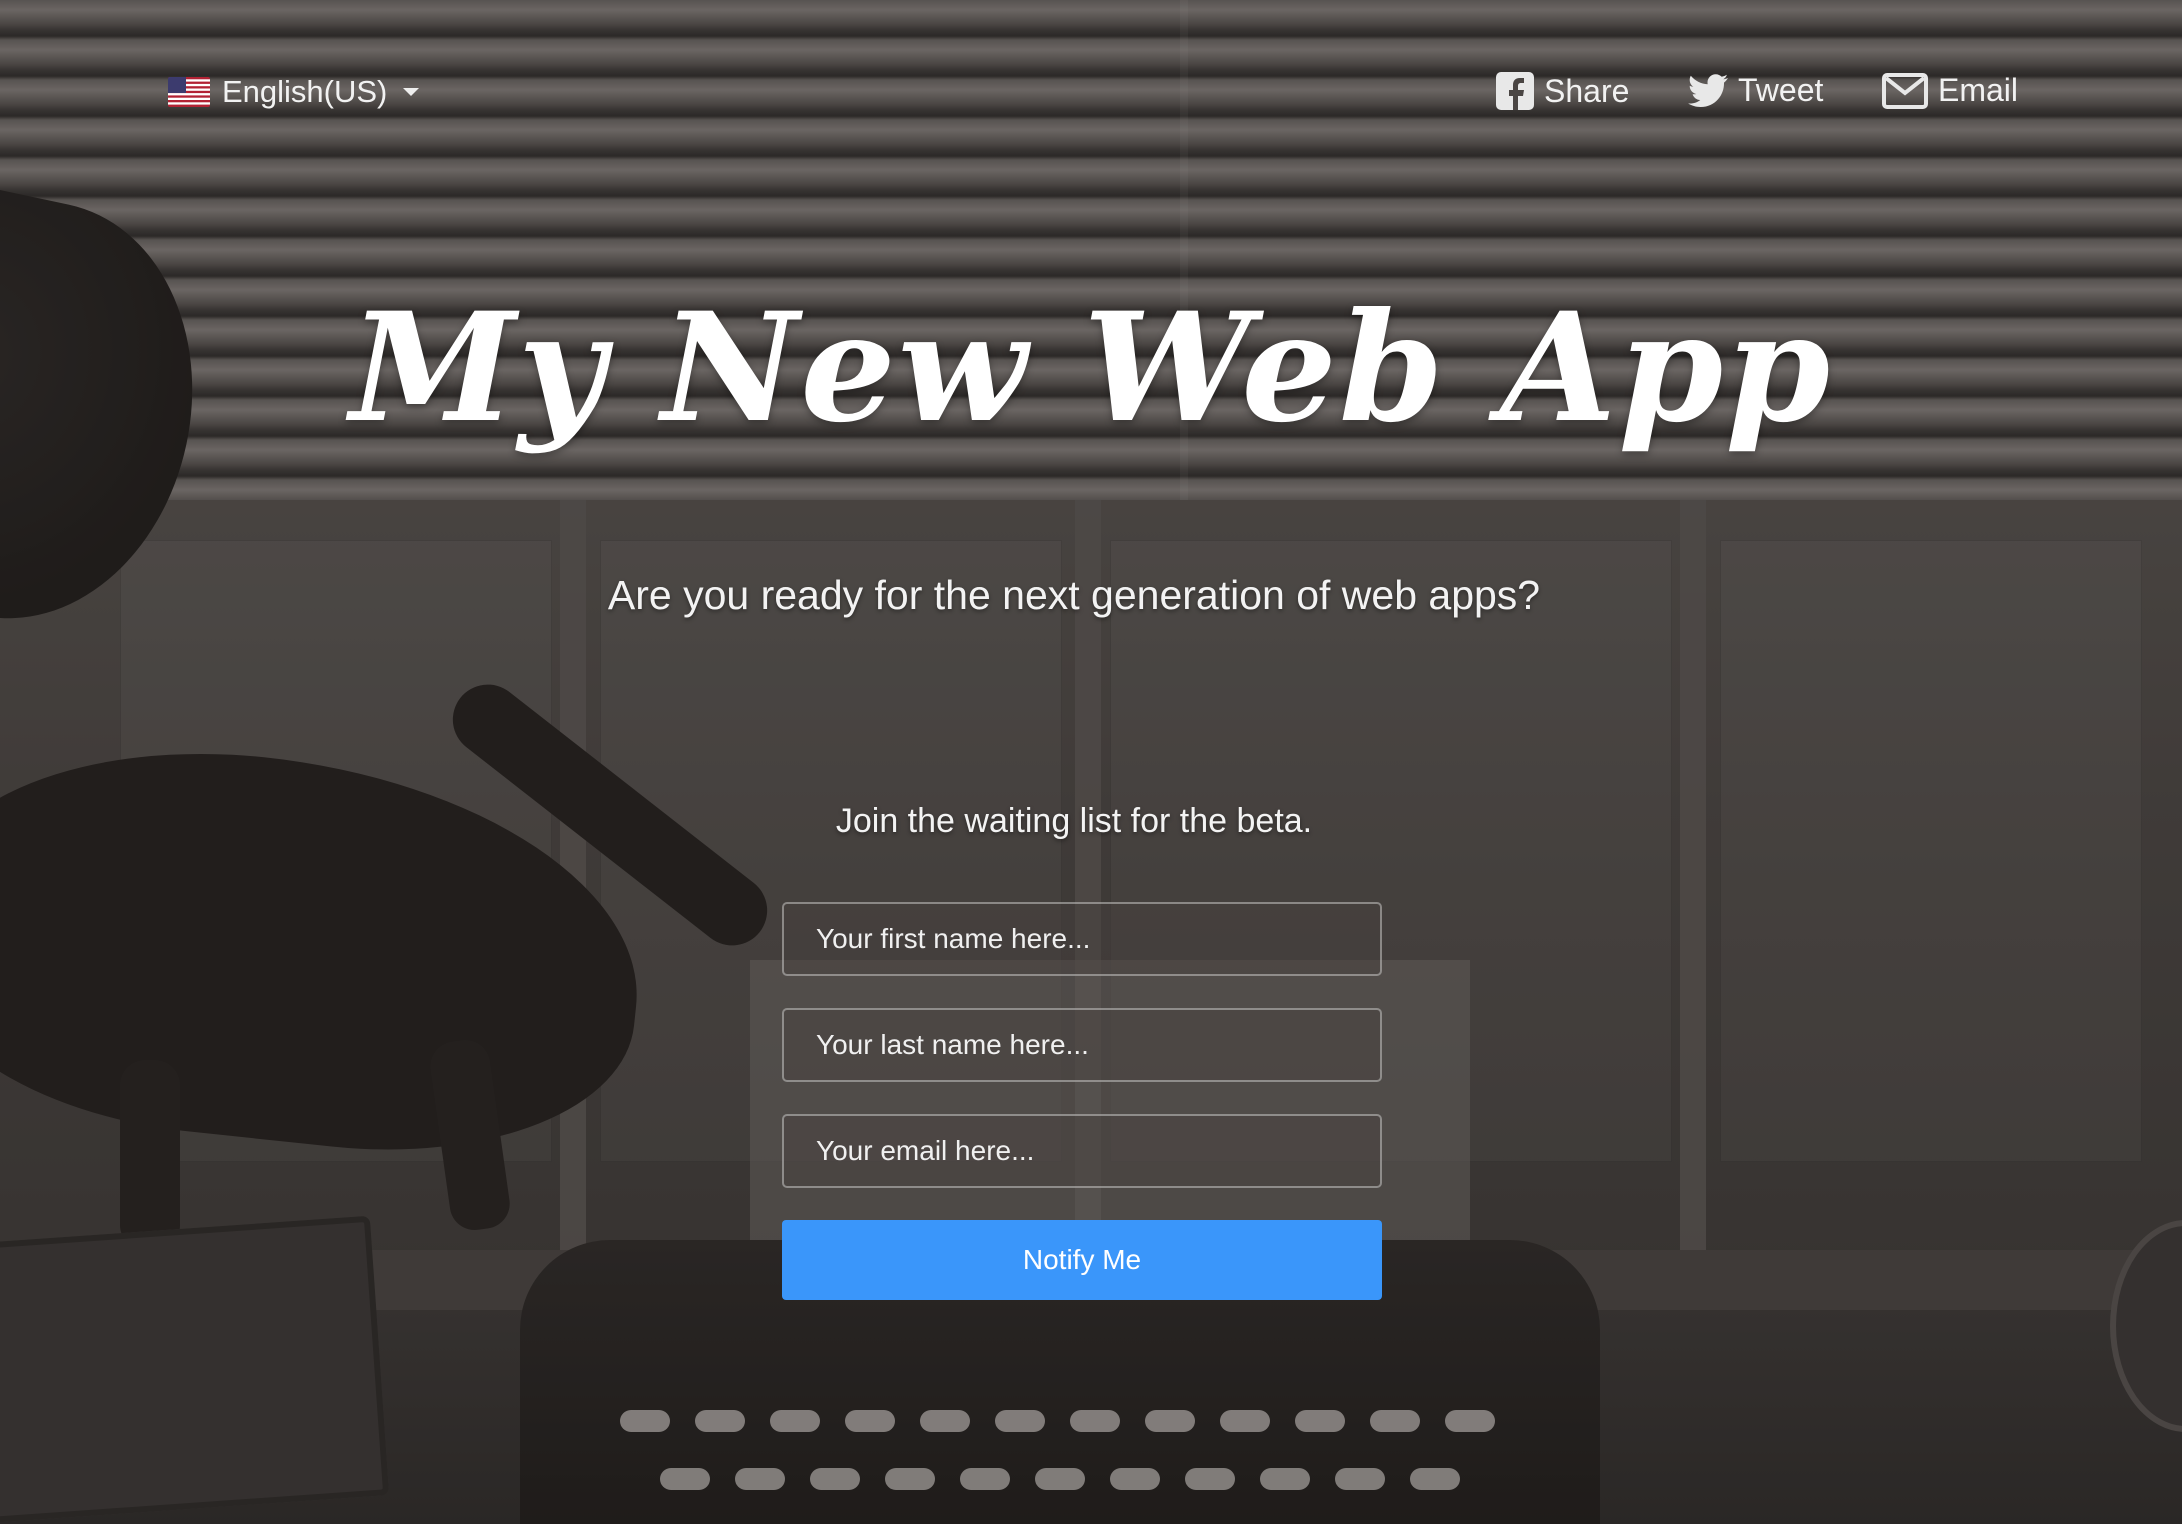 The height and width of the screenshot is (1524, 2182). What do you see at coordinates (1587, 90) in the screenshot?
I see `share-label: Share` at bounding box center [1587, 90].